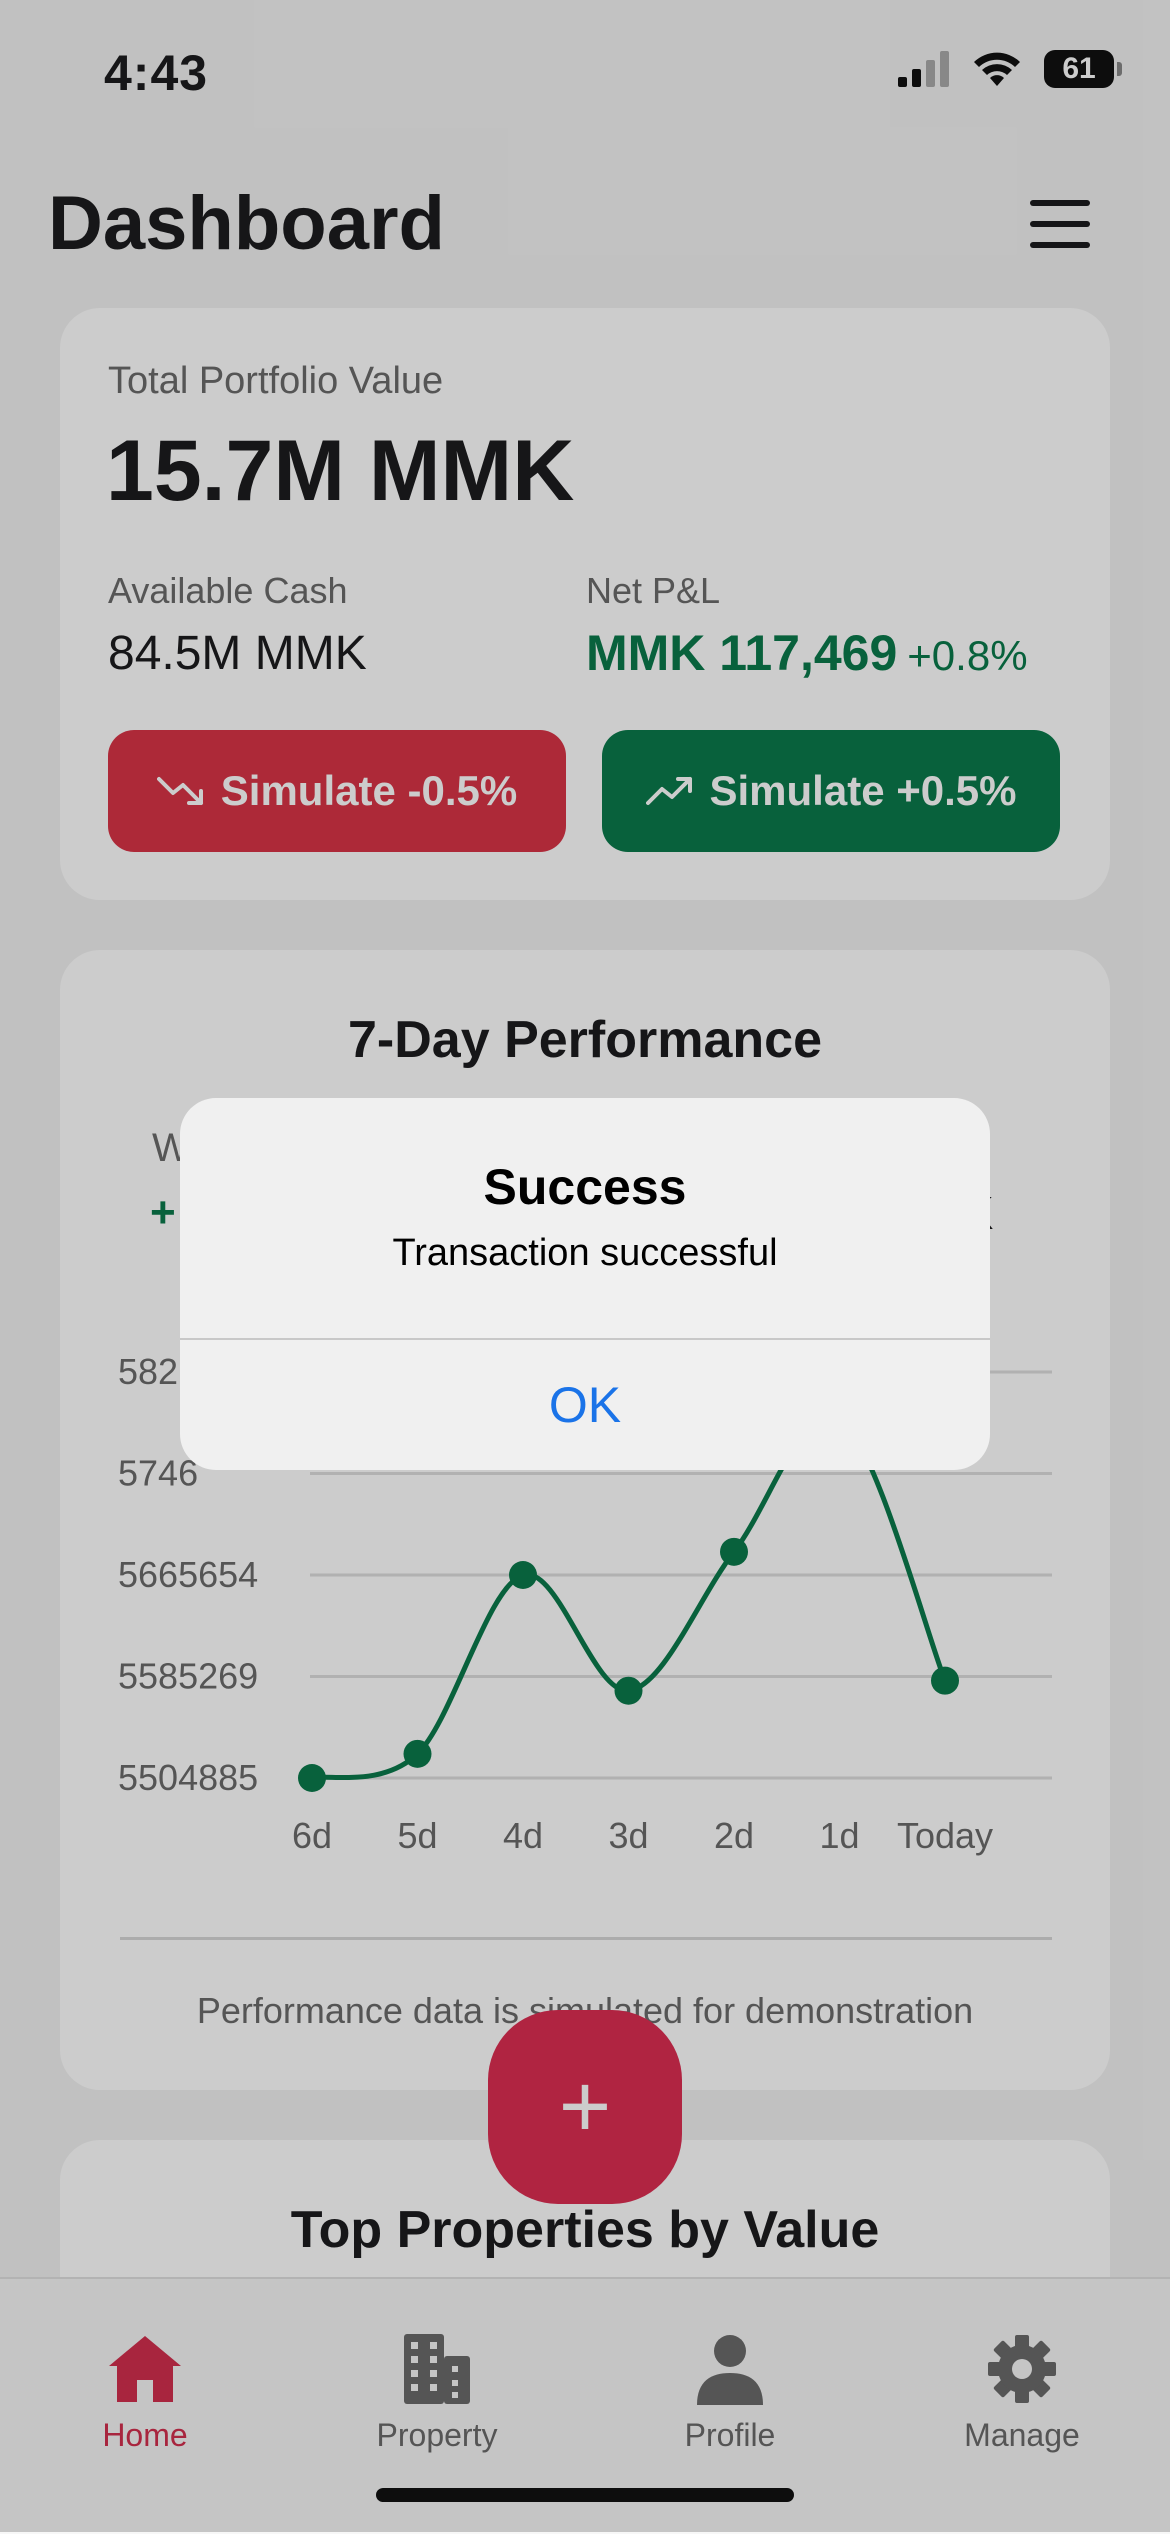 The image size is (1170, 2534). Describe the element at coordinates (585, 1284) in the screenshot. I see `success-alert-dialog: Success Transaction successful OK` at that location.